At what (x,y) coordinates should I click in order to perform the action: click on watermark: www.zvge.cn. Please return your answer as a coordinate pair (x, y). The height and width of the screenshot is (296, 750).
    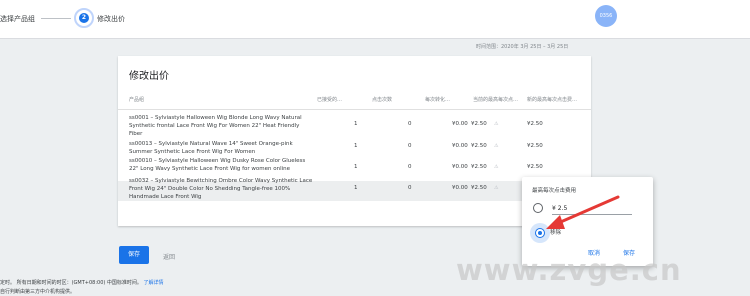
    Looking at the image, I should click on (569, 270).